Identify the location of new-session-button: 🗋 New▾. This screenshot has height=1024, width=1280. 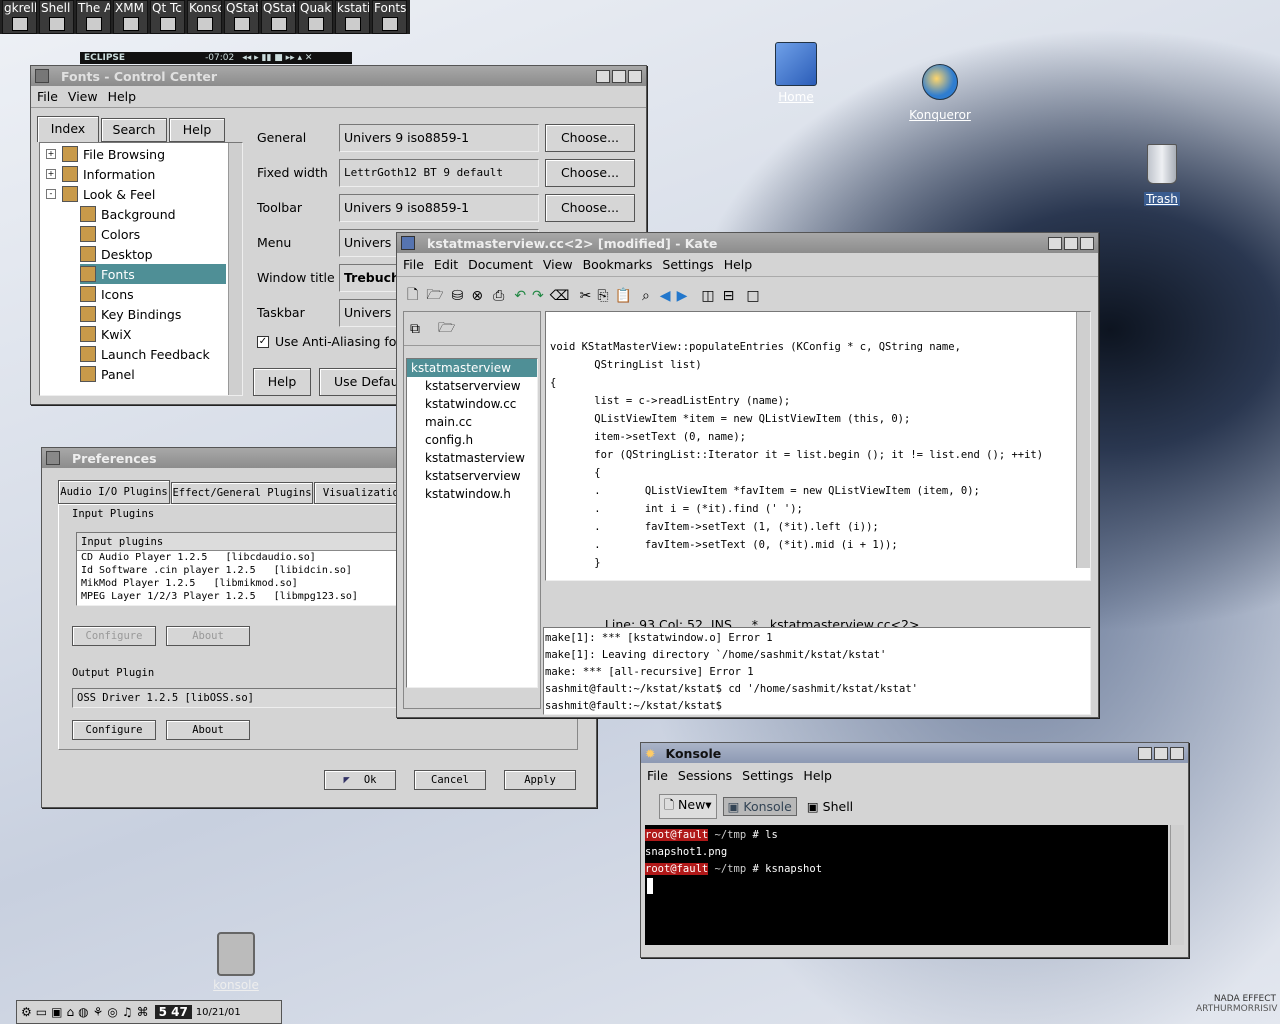
(688, 806).